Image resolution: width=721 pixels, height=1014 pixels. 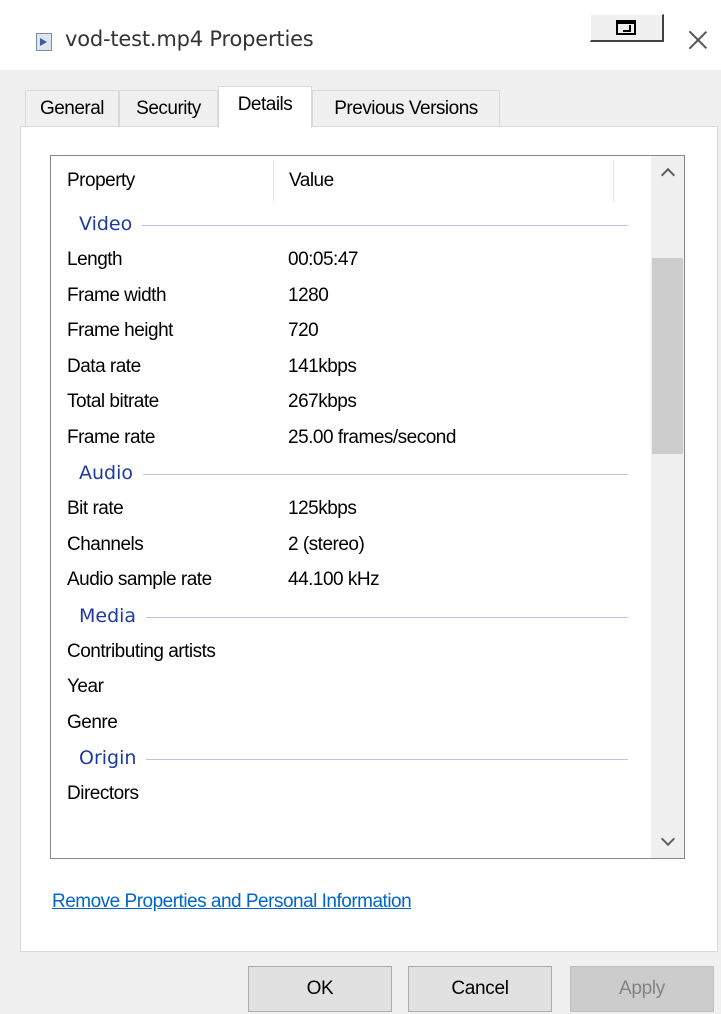 What do you see at coordinates (667, 507) in the screenshot?
I see `vertical-scrollbar` at bounding box center [667, 507].